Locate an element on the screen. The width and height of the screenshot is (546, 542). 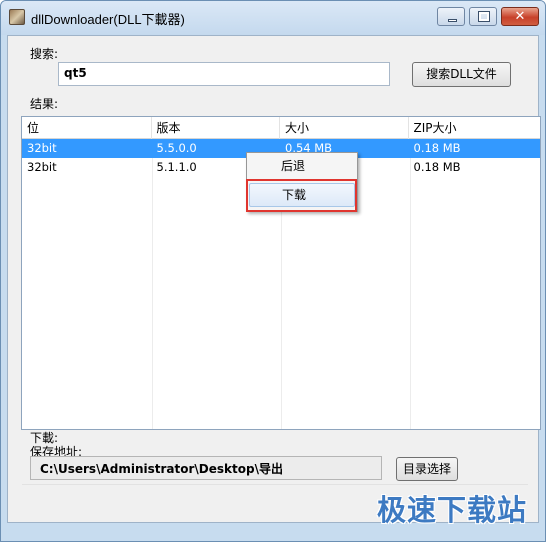
search-dll-button: 搜索DLL文件 is located at coordinates (461, 74).